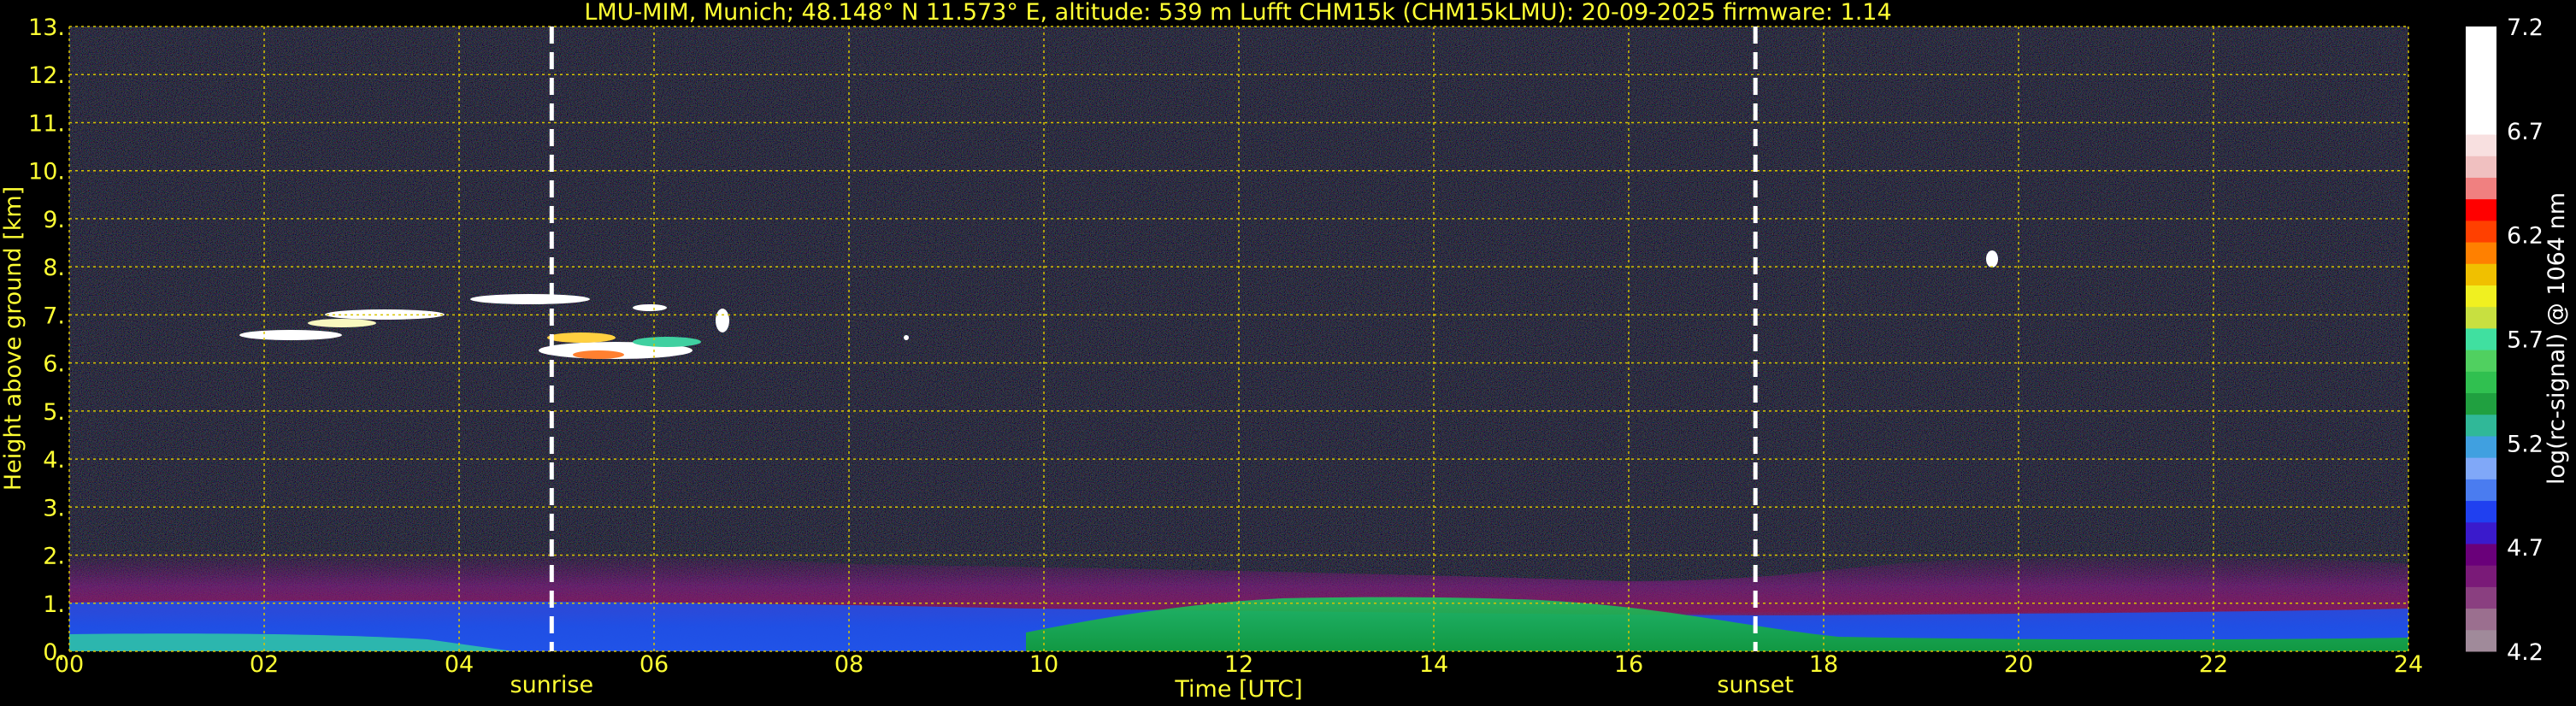 The width and height of the screenshot is (2576, 706). Describe the element at coordinates (2213, 664) in the screenshot. I see `x-tick-label: 22` at that location.